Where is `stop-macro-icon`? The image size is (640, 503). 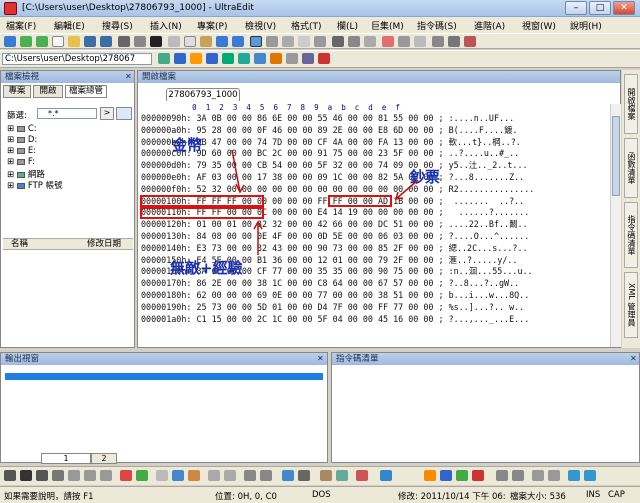 stop-macro-icon is located at coordinates (362, 475).